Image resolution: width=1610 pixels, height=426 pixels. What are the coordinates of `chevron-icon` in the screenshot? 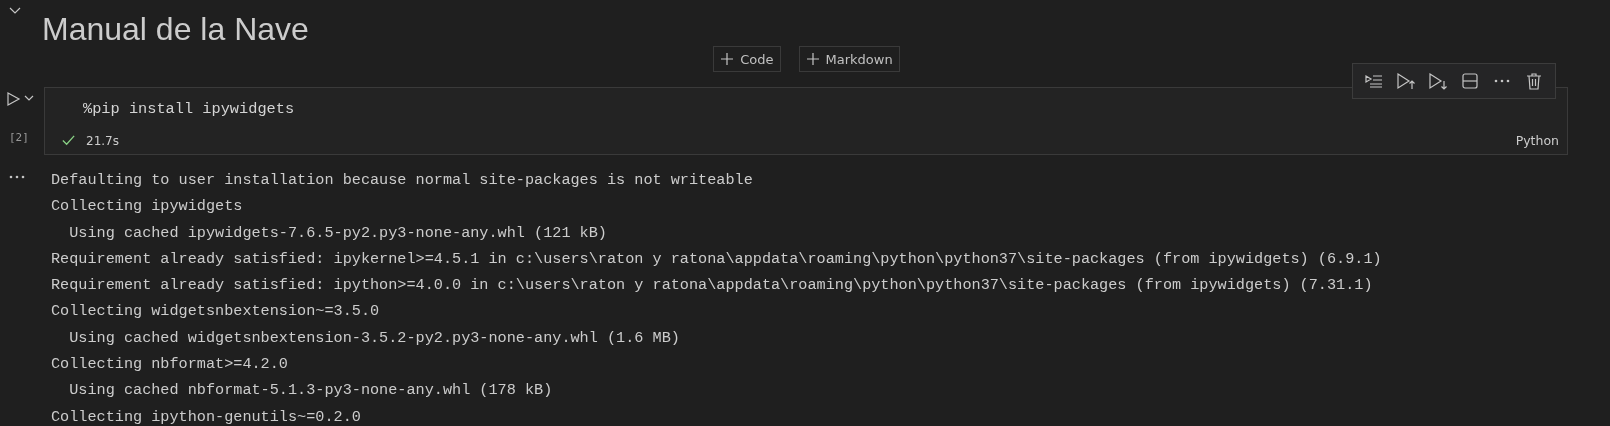 It's located at (29, 98).